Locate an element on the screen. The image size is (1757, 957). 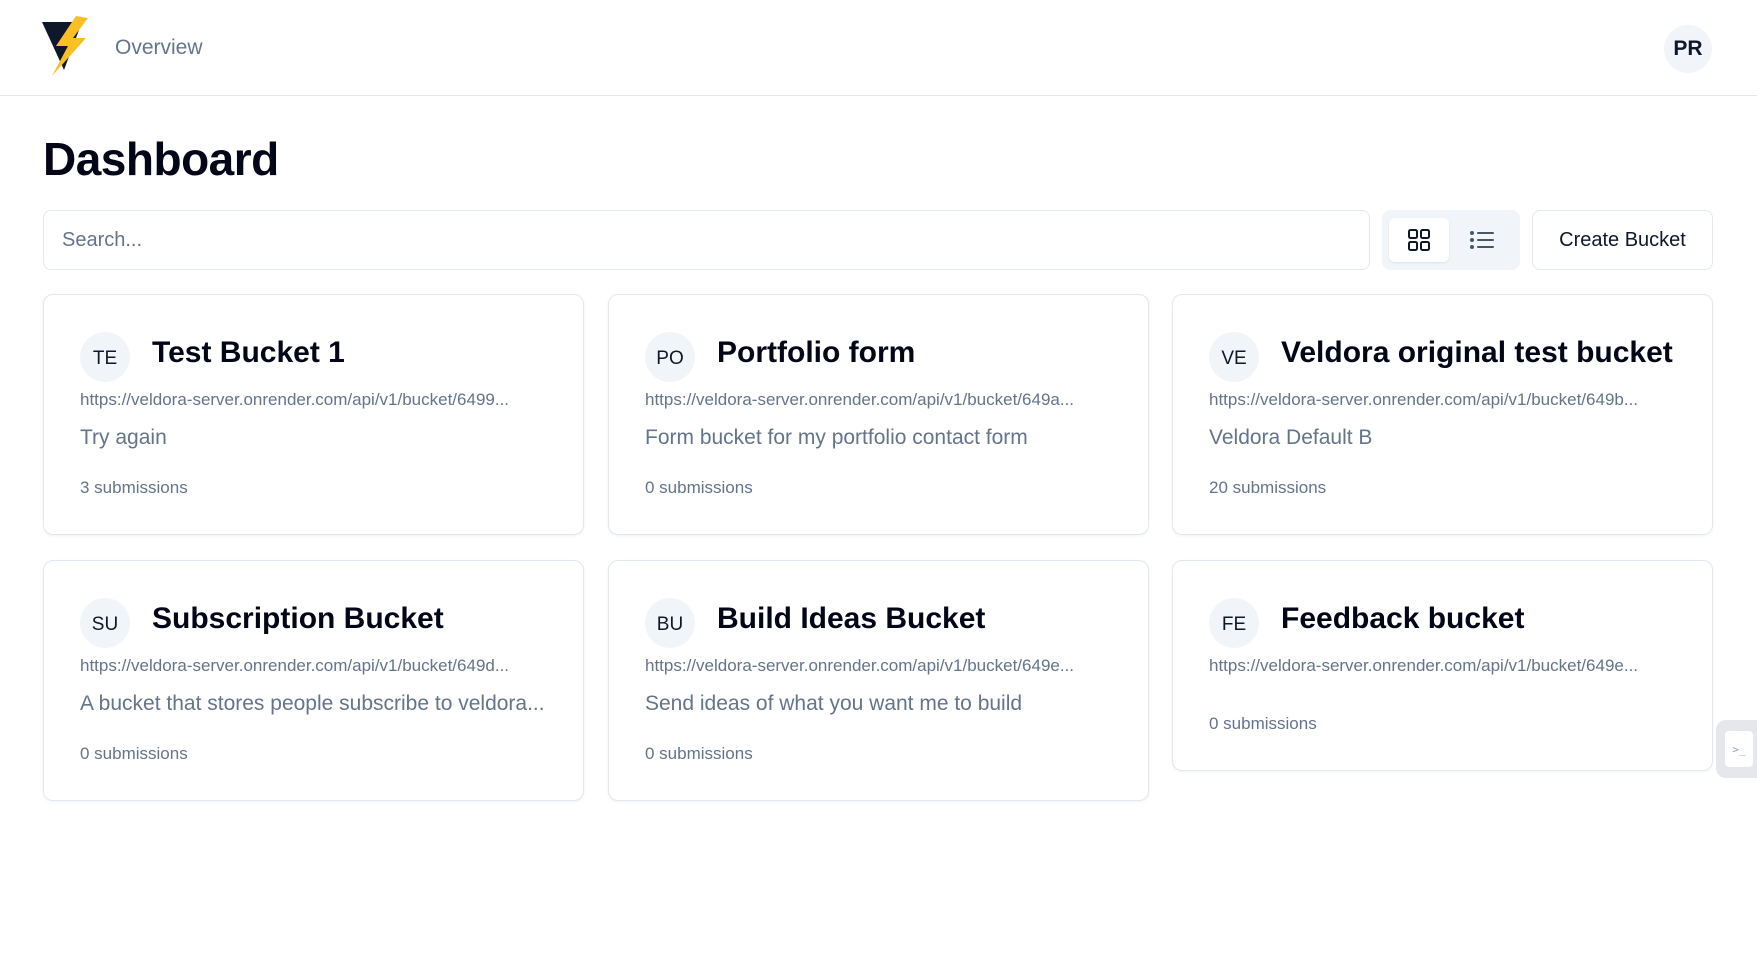
bucket-initials-badge: BU is located at coordinates (670, 623).